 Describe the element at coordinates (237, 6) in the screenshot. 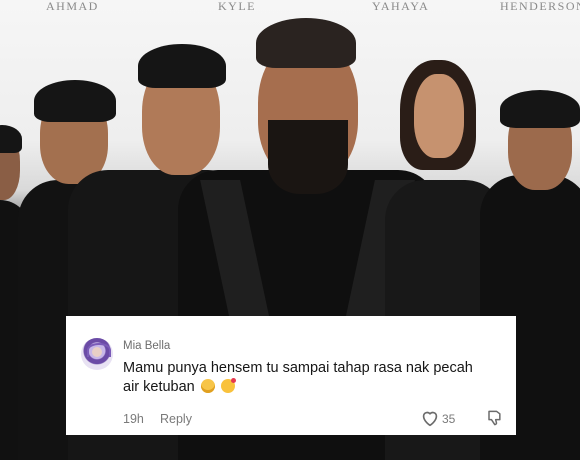

I see `cast-name-kyle: KYLE` at that location.